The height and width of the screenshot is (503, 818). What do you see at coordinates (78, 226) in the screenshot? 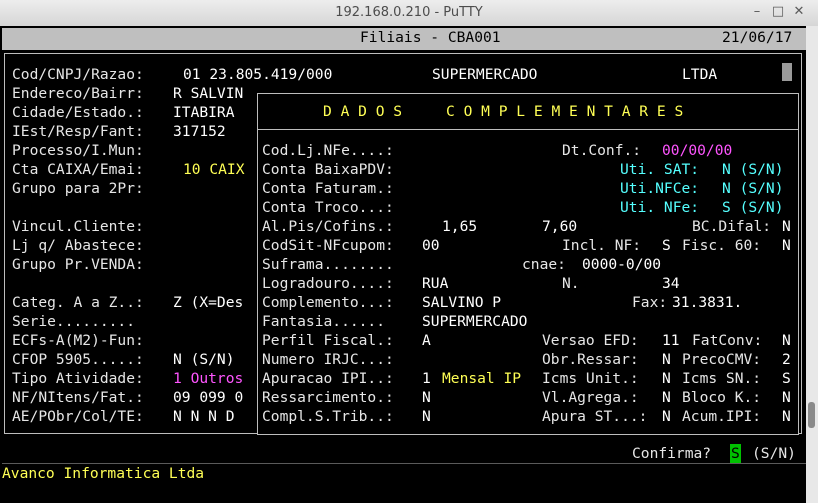
I see `vincul-label: Vincul.Cliente:` at bounding box center [78, 226].